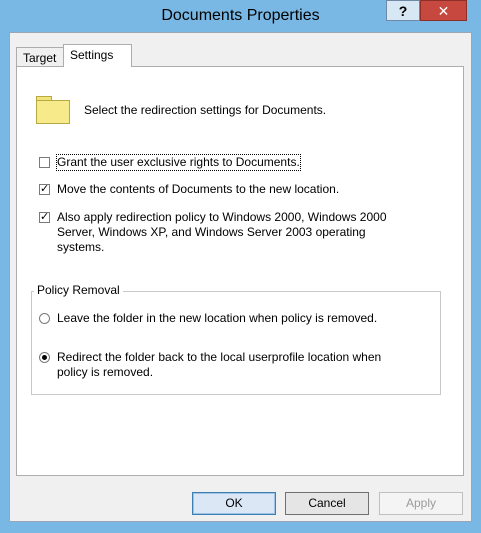 The width and height of the screenshot is (481, 533). What do you see at coordinates (44, 357) in the screenshot?
I see `redirect-back-radio` at bounding box center [44, 357].